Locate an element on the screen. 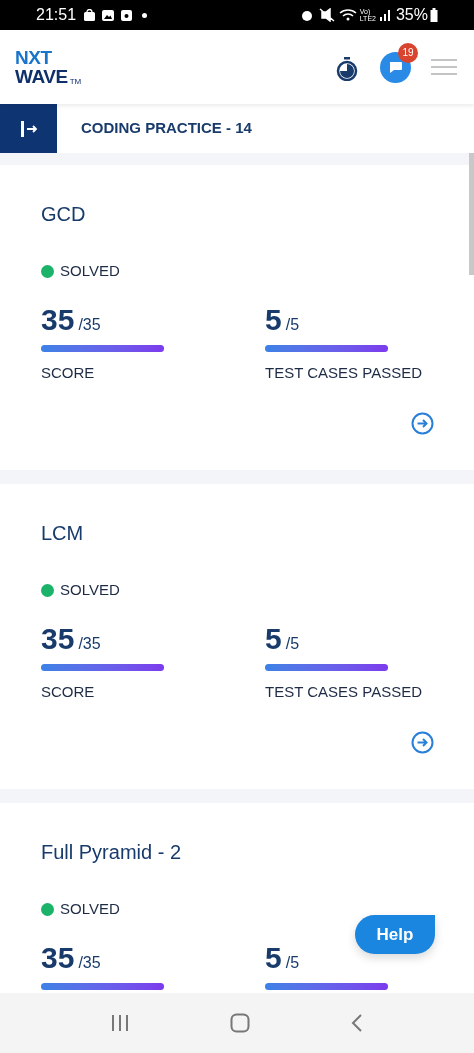  expand-icon is located at coordinates (28, 128).